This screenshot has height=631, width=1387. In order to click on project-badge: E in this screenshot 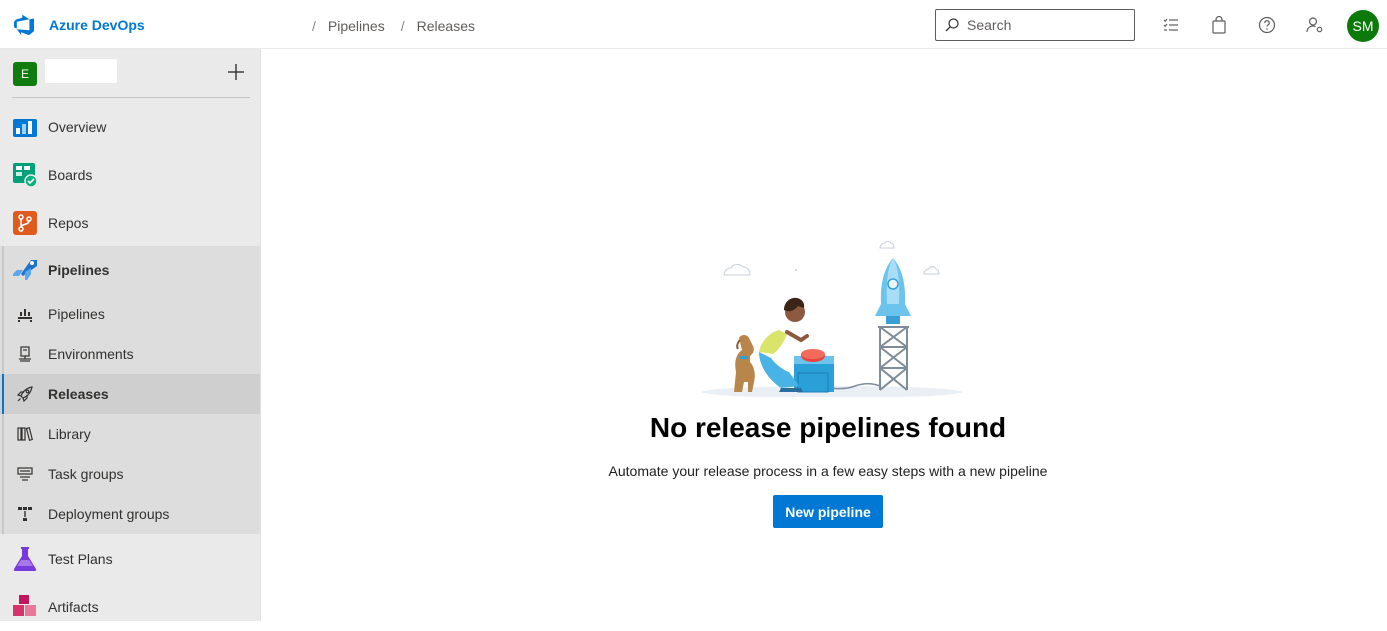, I will do `click(25, 74)`.